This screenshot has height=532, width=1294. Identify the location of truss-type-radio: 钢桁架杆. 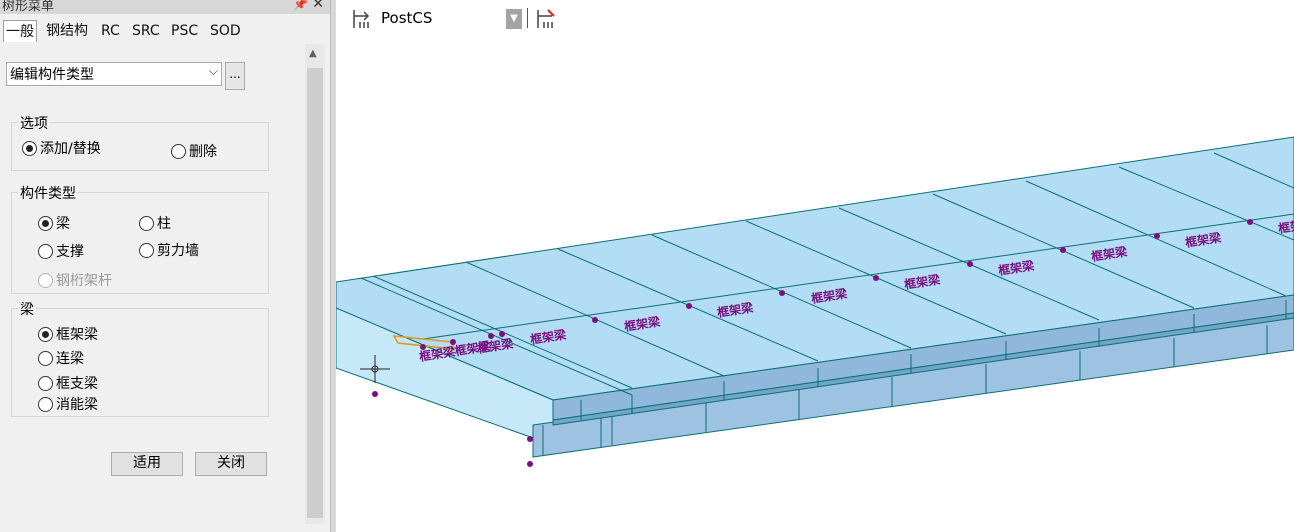
(75, 280).